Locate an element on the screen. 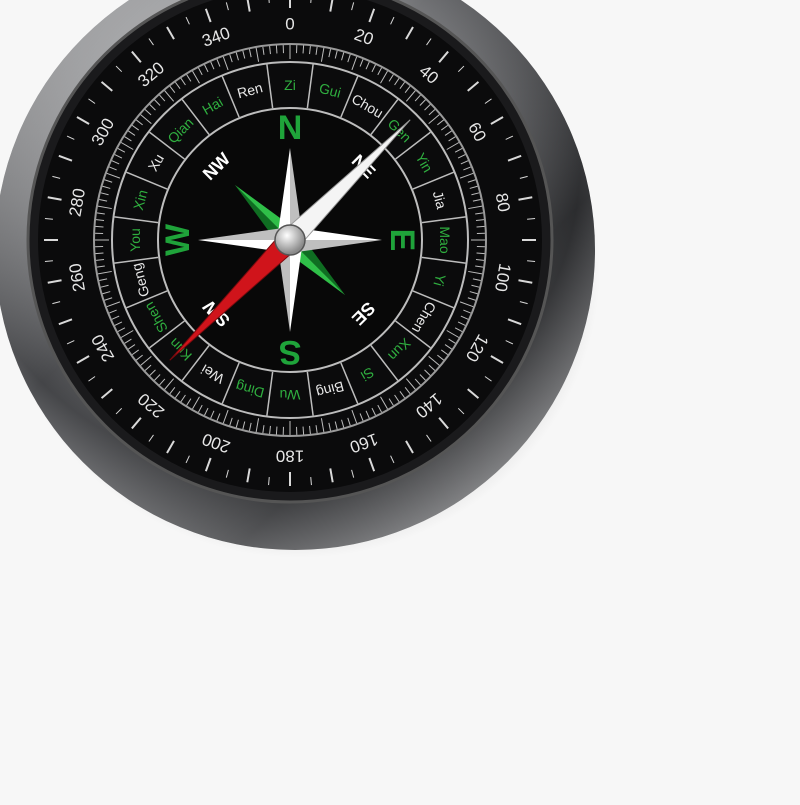  cardinal-label: N is located at coordinates (290, 128).